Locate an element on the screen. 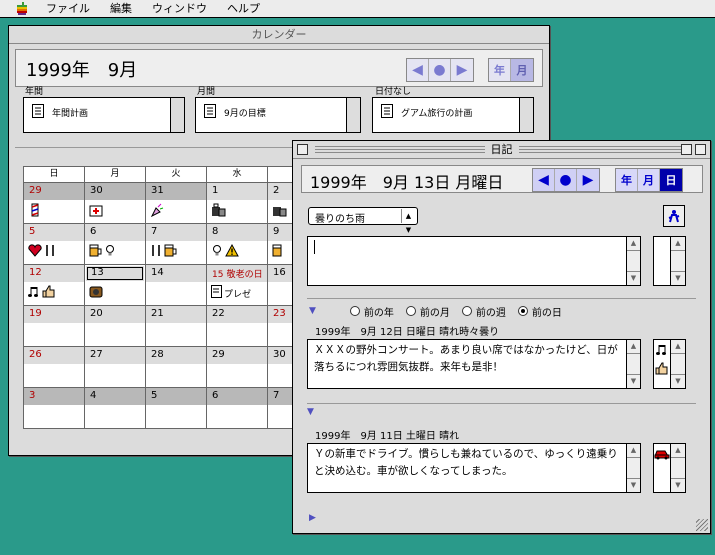 Image resolution: width=715 pixels, height=555 pixels. prev-entry-1-icon-scrollbar: ▲ ▼ is located at coordinates (678, 364).